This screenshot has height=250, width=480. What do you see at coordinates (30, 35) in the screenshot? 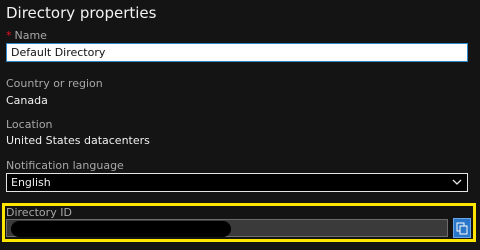
I see `name-label-text: Name` at bounding box center [30, 35].